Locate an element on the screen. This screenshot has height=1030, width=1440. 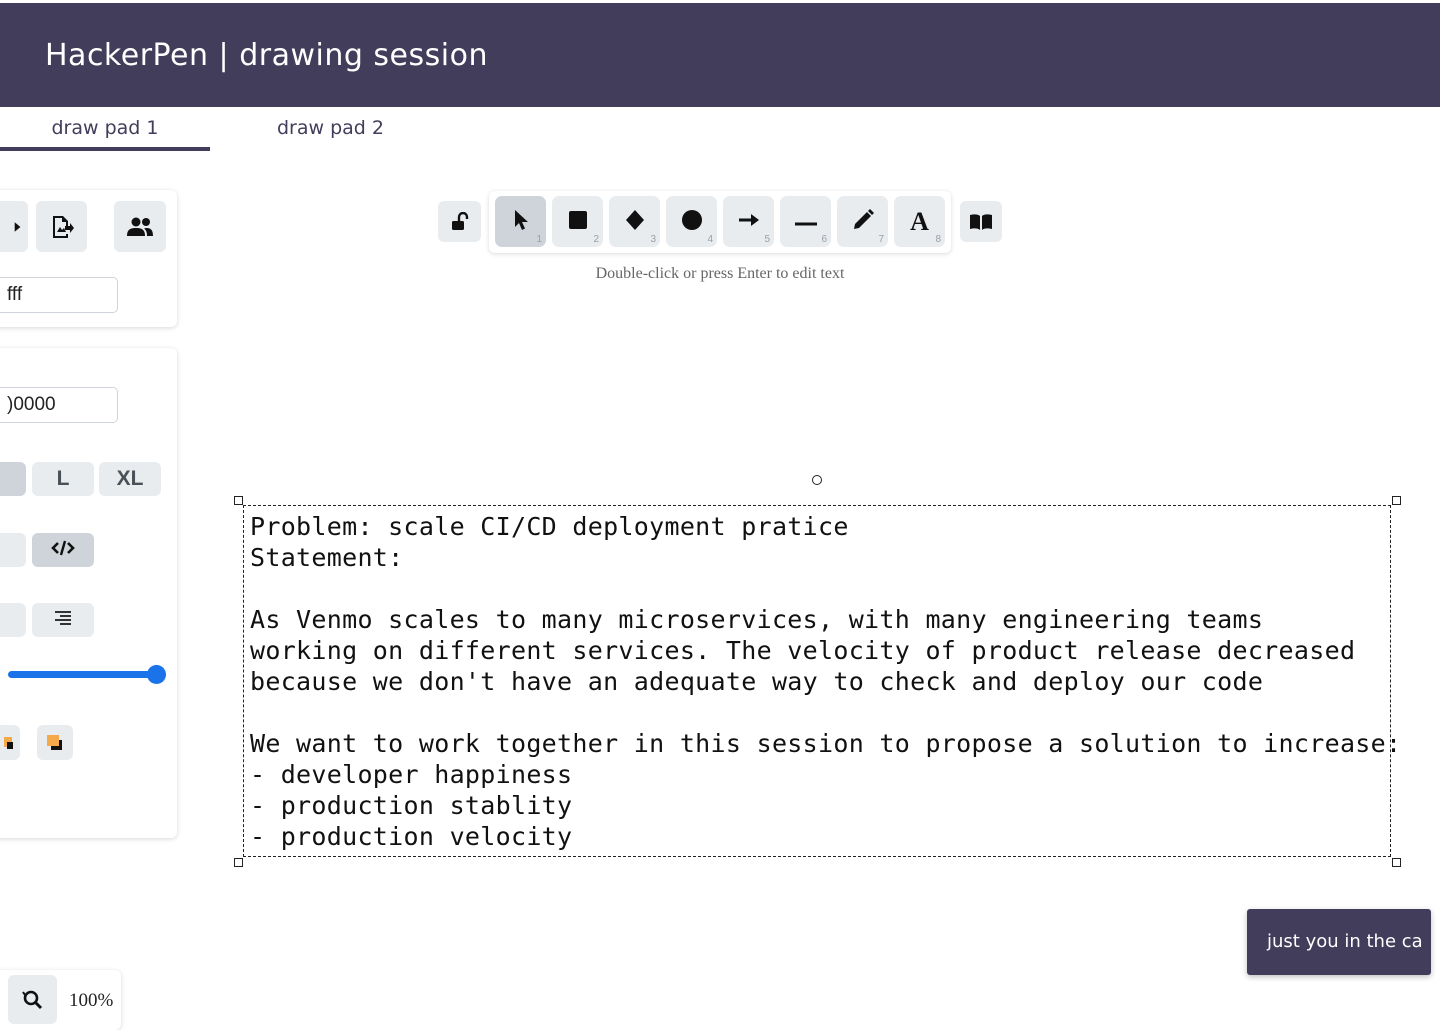
text-icon: A is located at coordinates (919, 221).